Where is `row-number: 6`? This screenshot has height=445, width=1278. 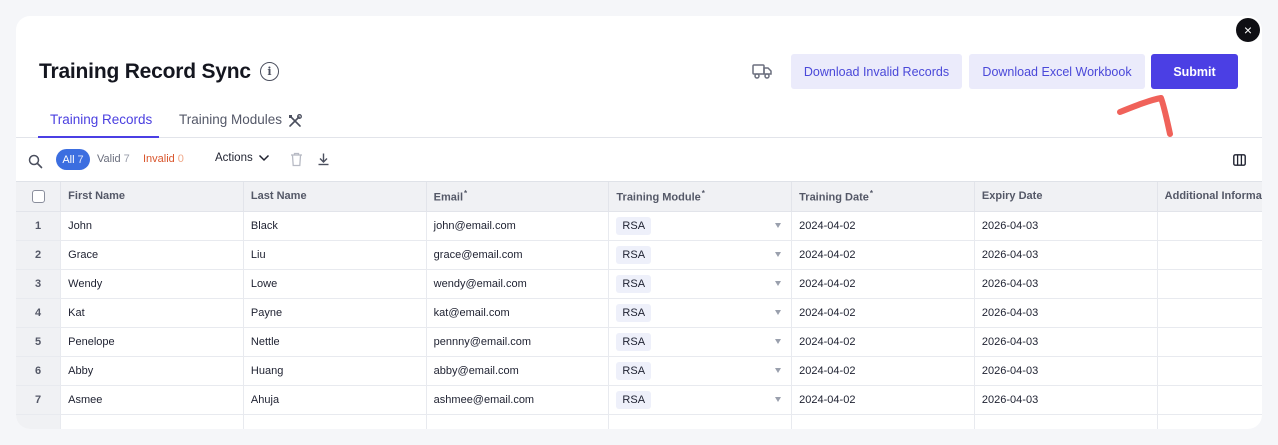
row-number: 6 is located at coordinates (39, 371).